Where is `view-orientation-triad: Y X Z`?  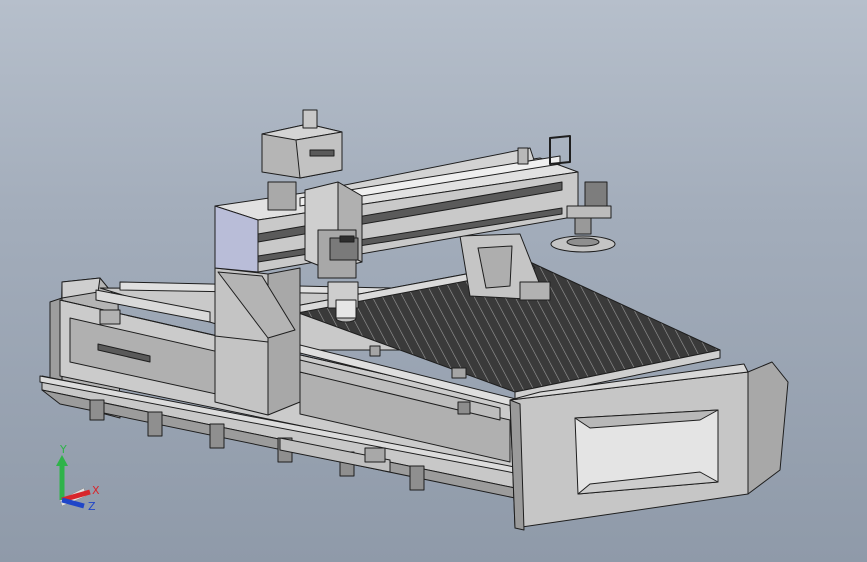
view-orientation-triad: Y X Z is located at coordinates (78, 478).